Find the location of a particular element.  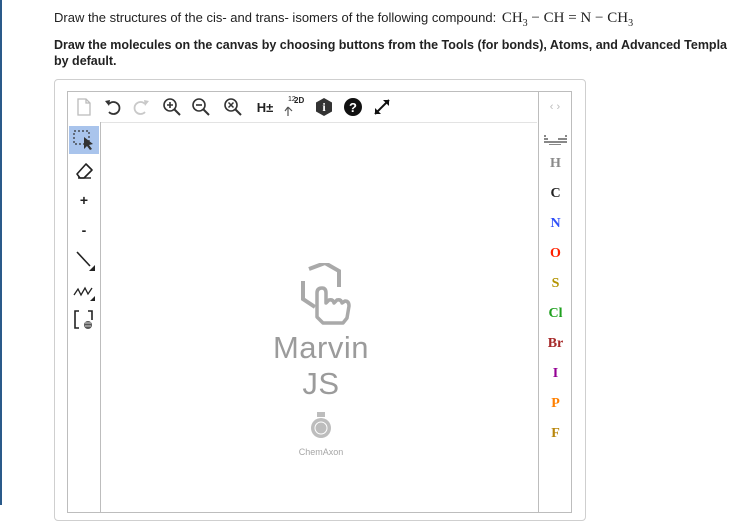

periodic-table-button is located at coordinates (556, 141).